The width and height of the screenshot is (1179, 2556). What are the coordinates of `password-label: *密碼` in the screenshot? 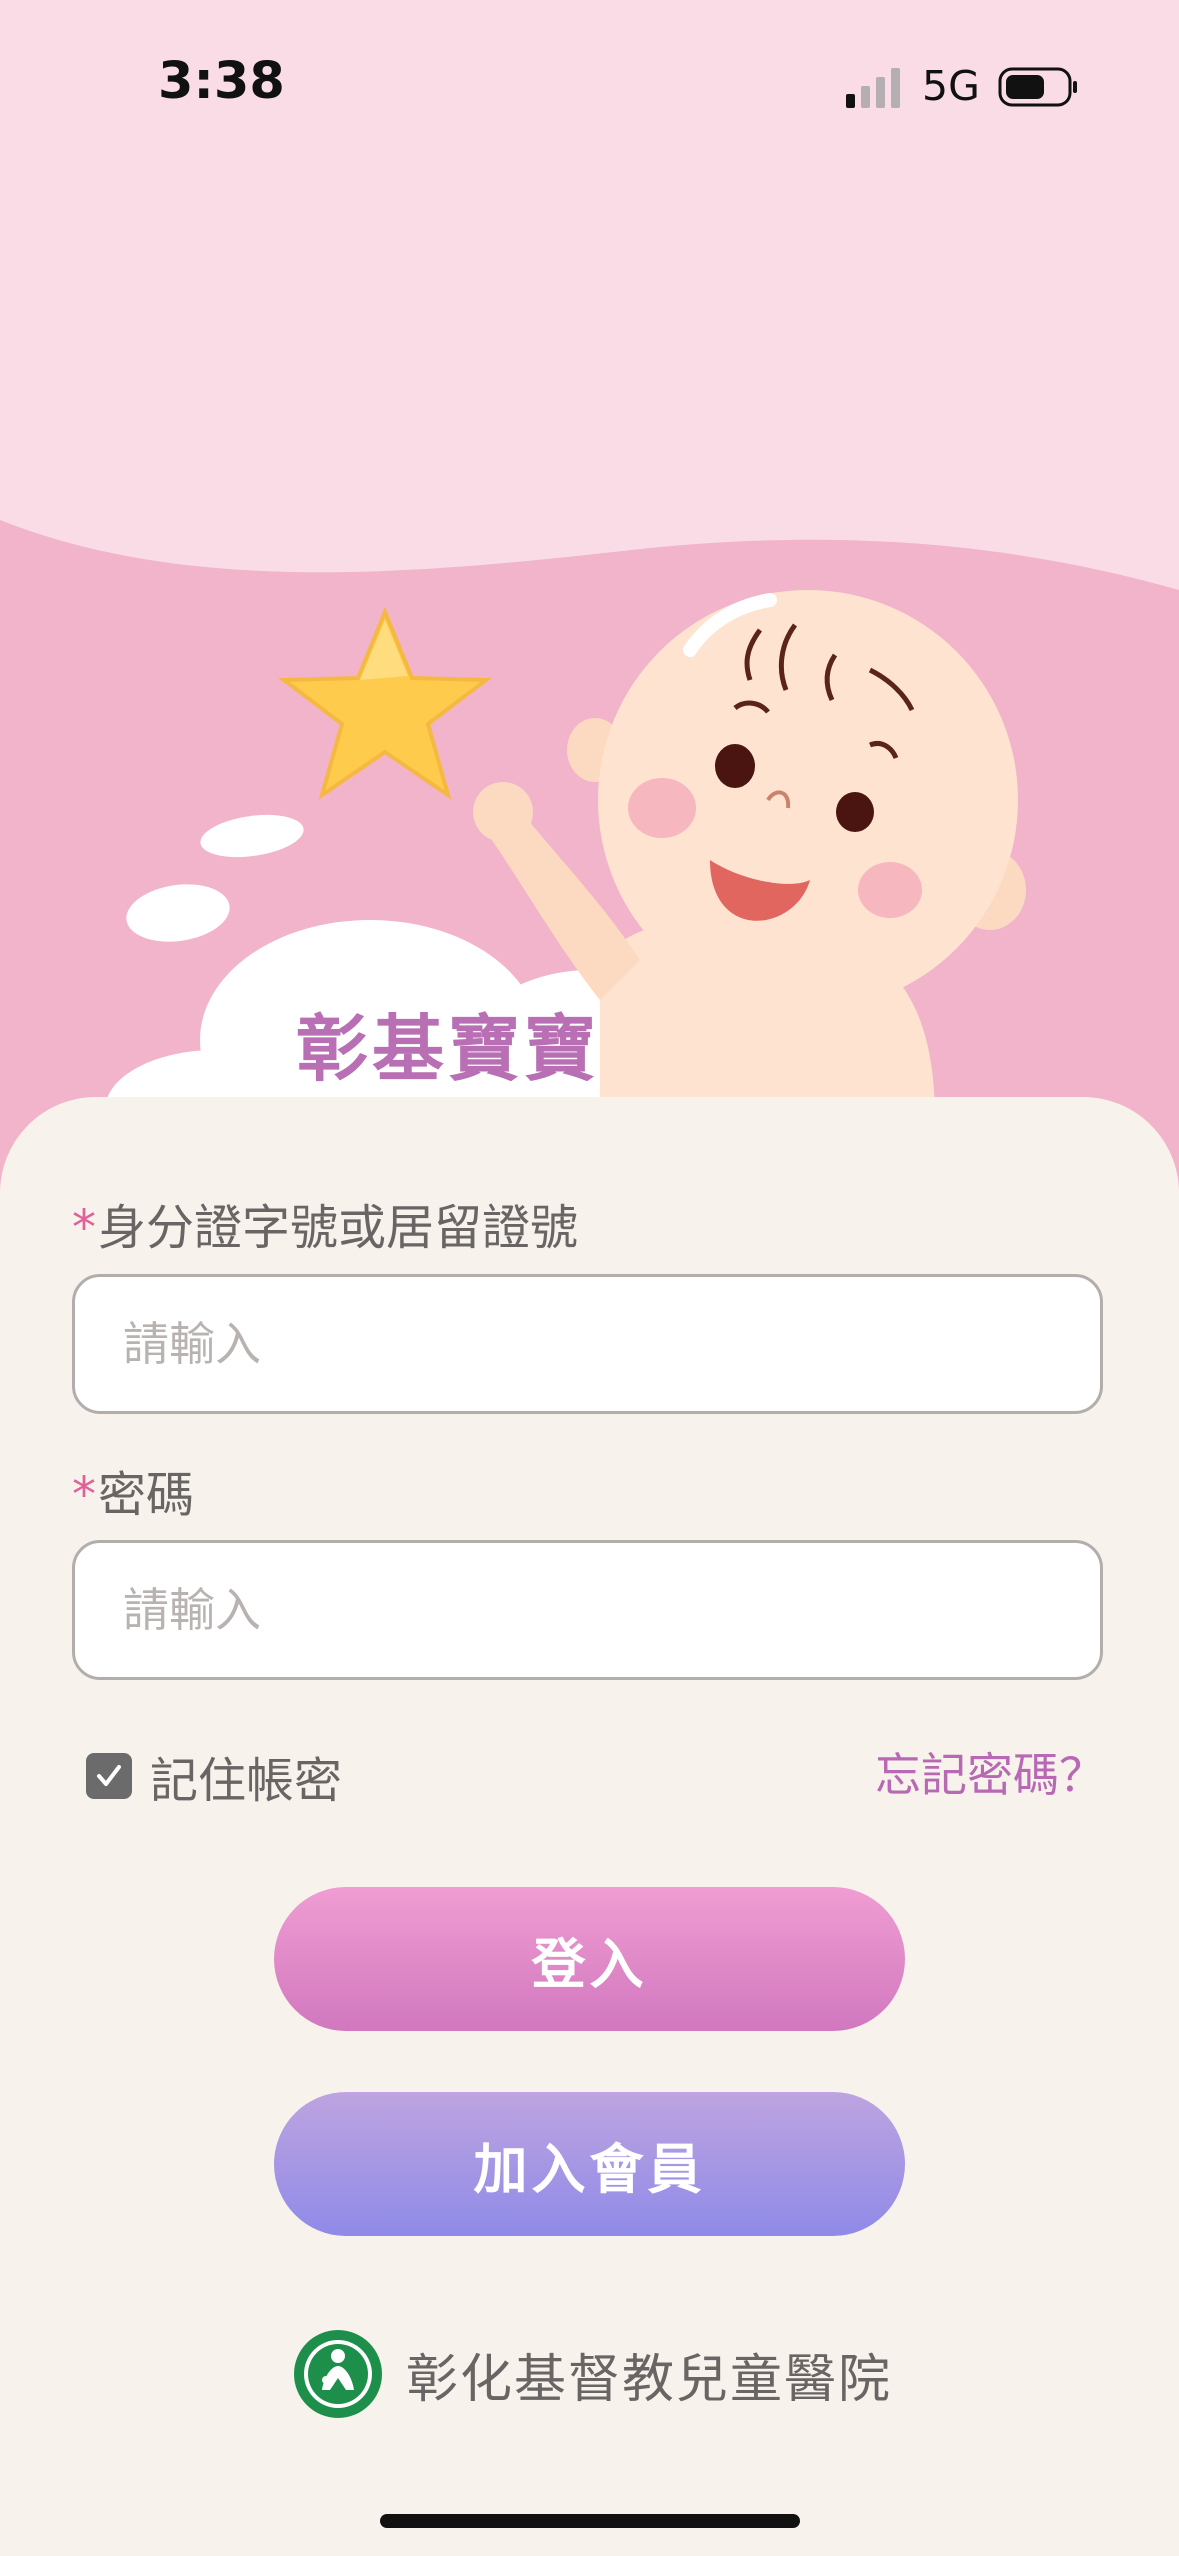 It's located at (133, 1490).